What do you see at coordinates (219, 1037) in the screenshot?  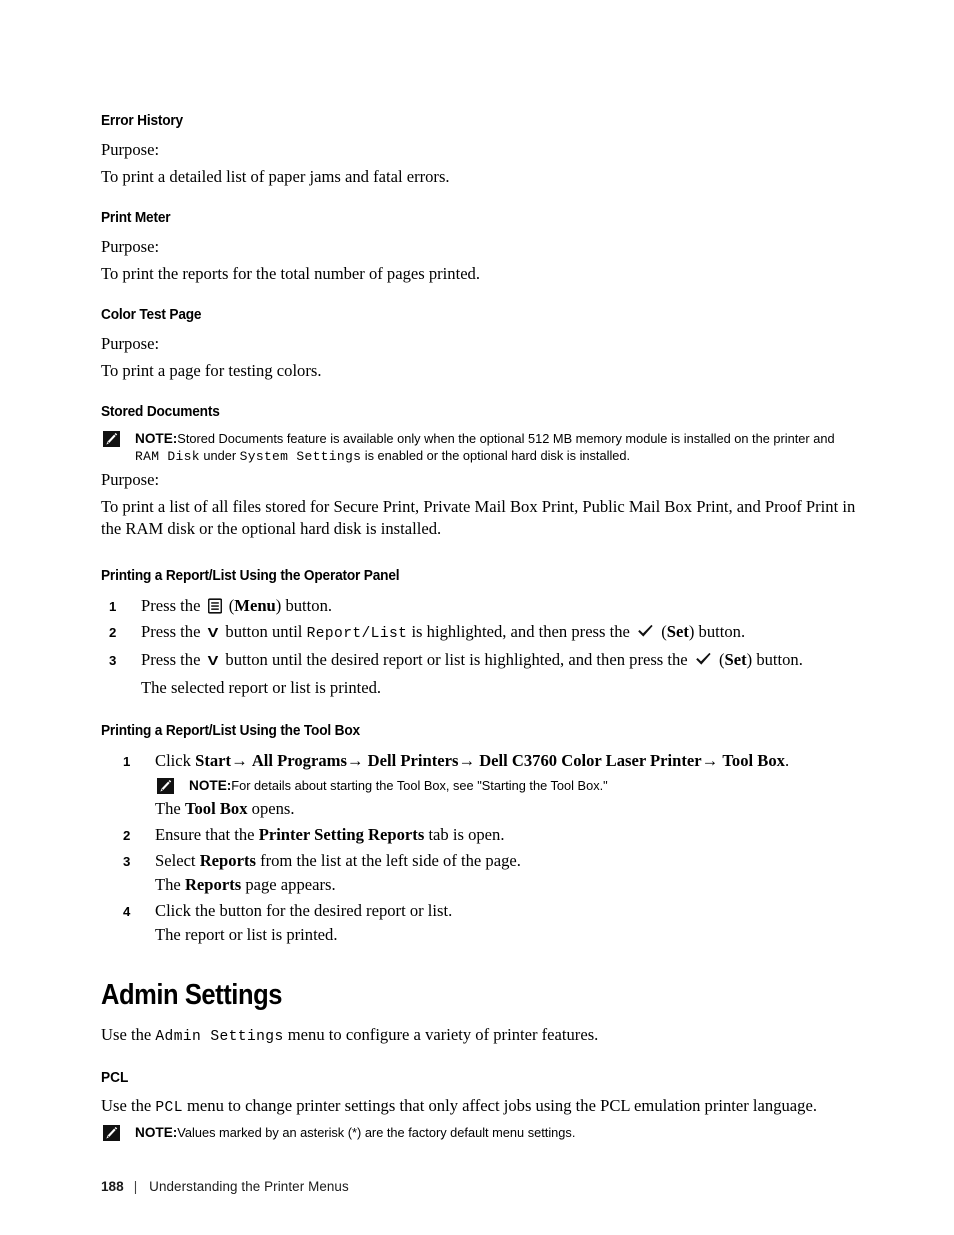 I see `intro-mono-admin-settings: Admin Settings` at bounding box center [219, 1037].